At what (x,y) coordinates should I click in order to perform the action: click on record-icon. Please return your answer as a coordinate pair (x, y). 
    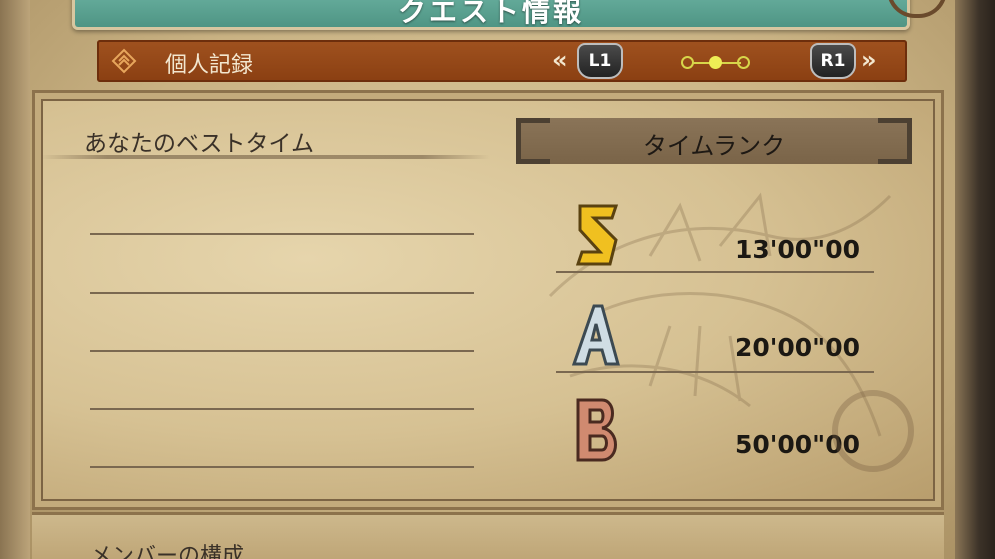
    Looking at the image, I should click on (124, 61).